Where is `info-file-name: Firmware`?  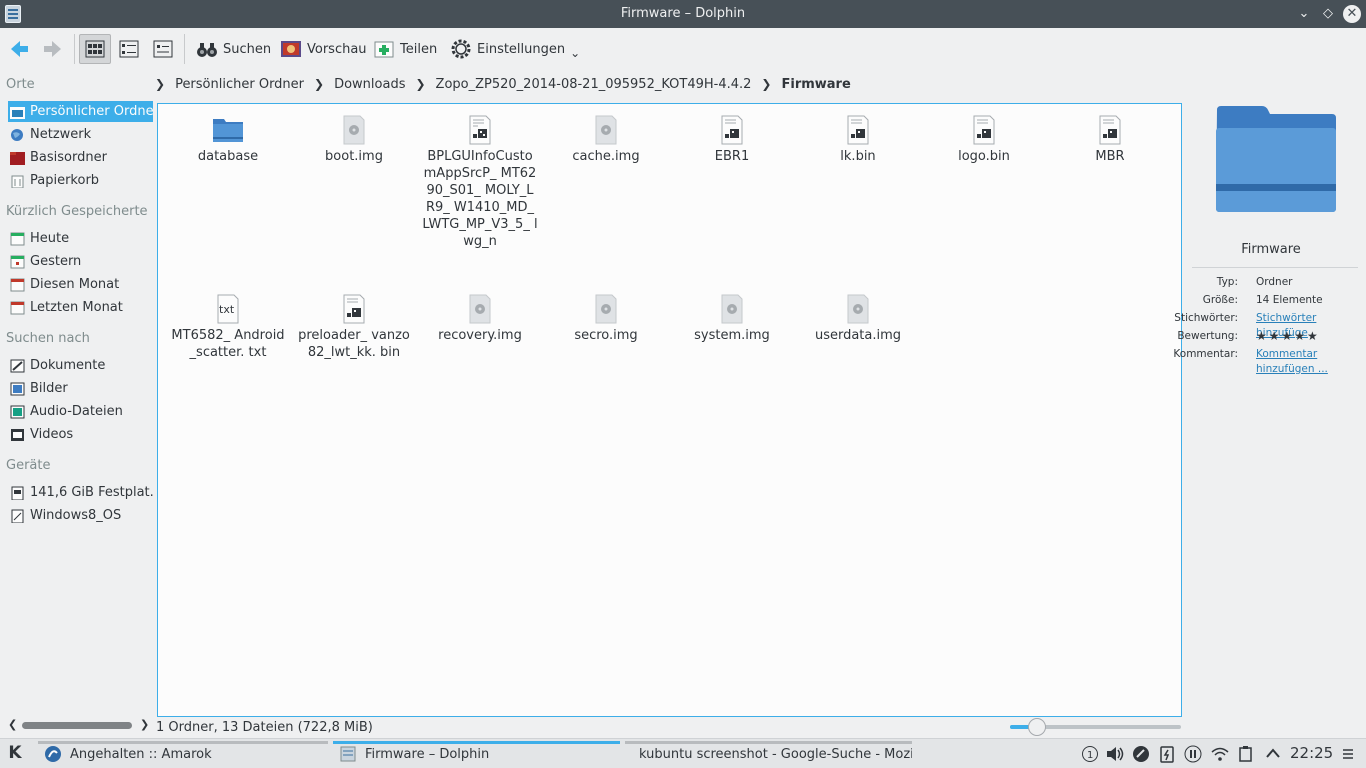 info-file-name: Firmware is located at coordinates (1271, 249).